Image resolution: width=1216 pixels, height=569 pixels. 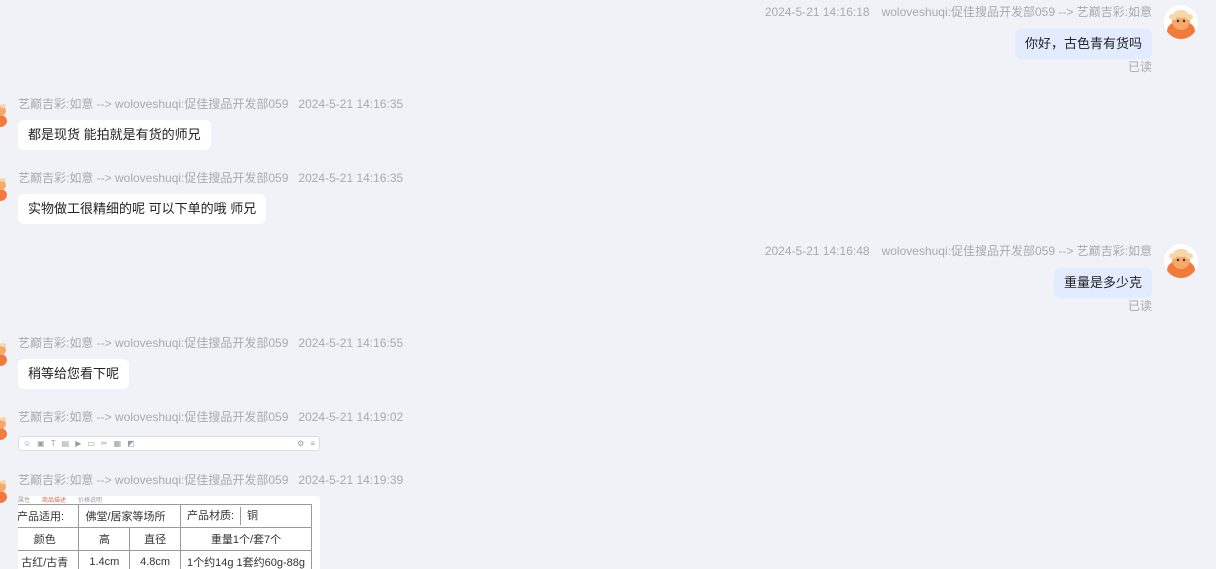 I want to click on message-timestamp: 2024-5-21 14:19:02, so click(x=351, y=417).